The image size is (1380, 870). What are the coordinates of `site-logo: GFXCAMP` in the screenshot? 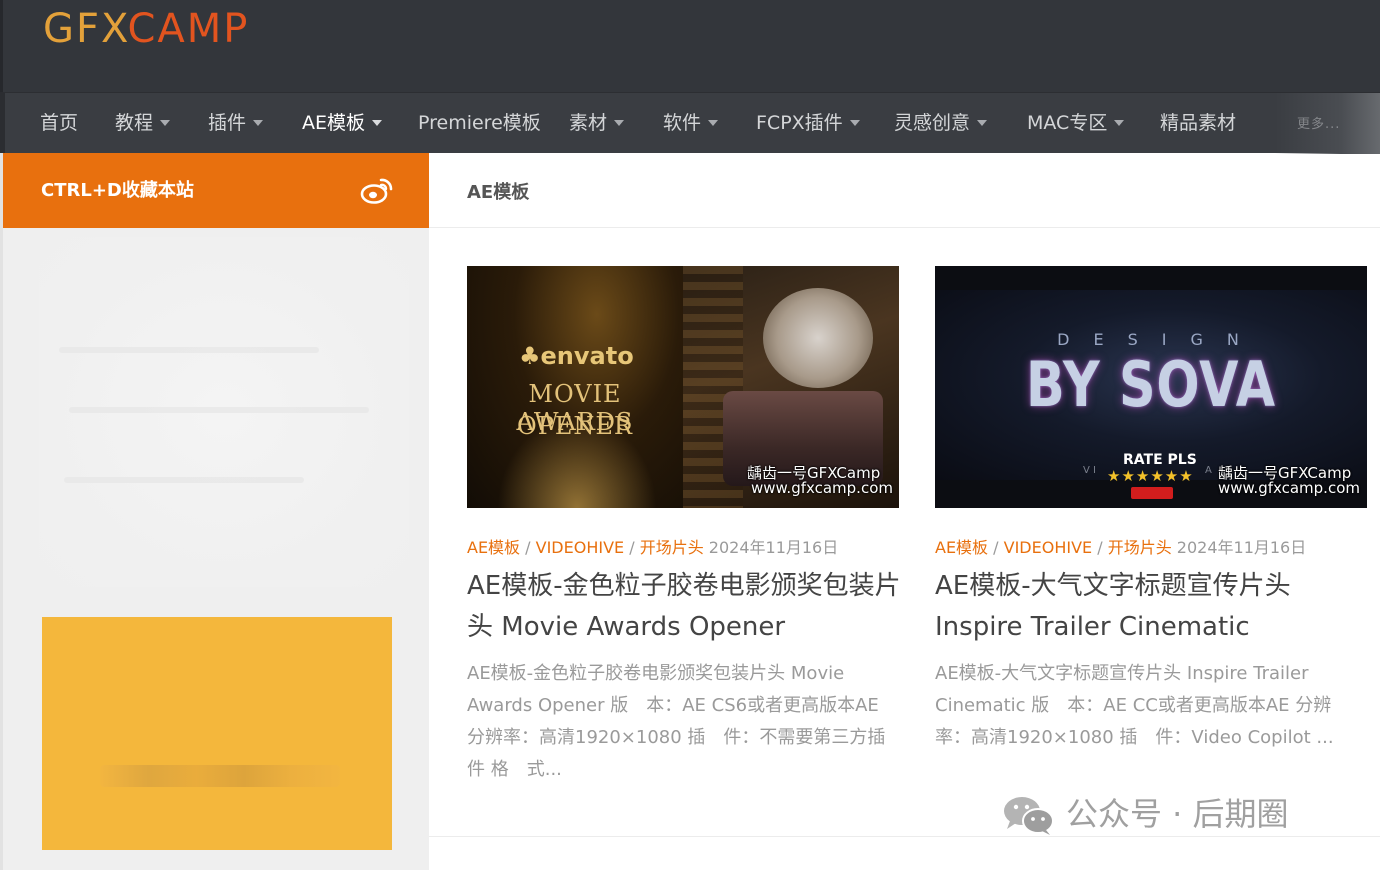 It's located at (146, 29).